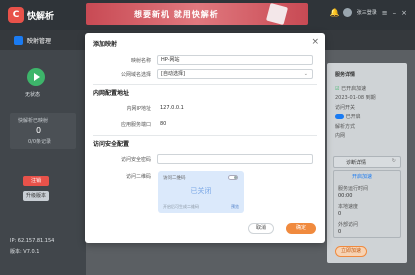 This screenshot has height=275, width=415. Describe the element at coordinates (25, 252) in the screenshot. I see `version-label: 版本: V7.0.1` at that location.